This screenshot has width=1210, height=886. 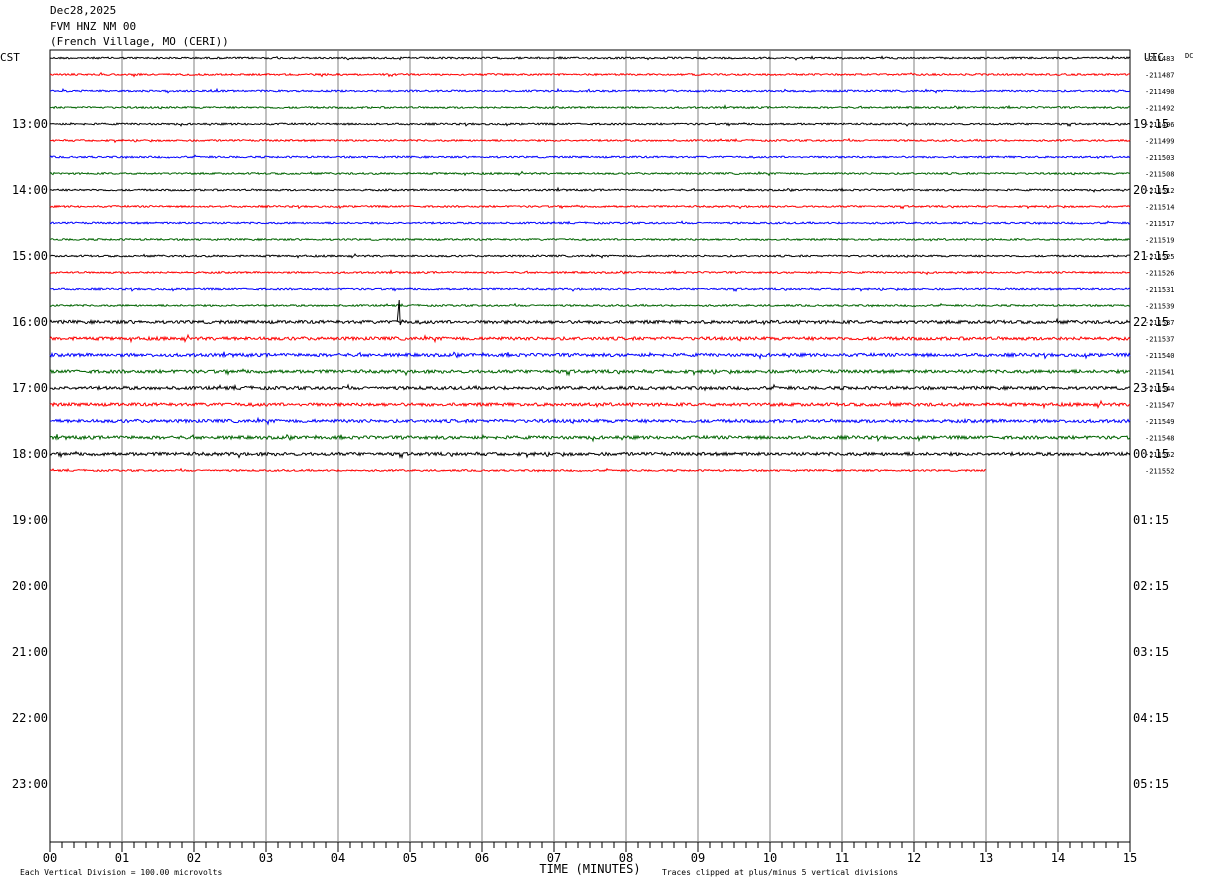 I want to click on left-hour-label: 17:00, so click(x=30, y=388).